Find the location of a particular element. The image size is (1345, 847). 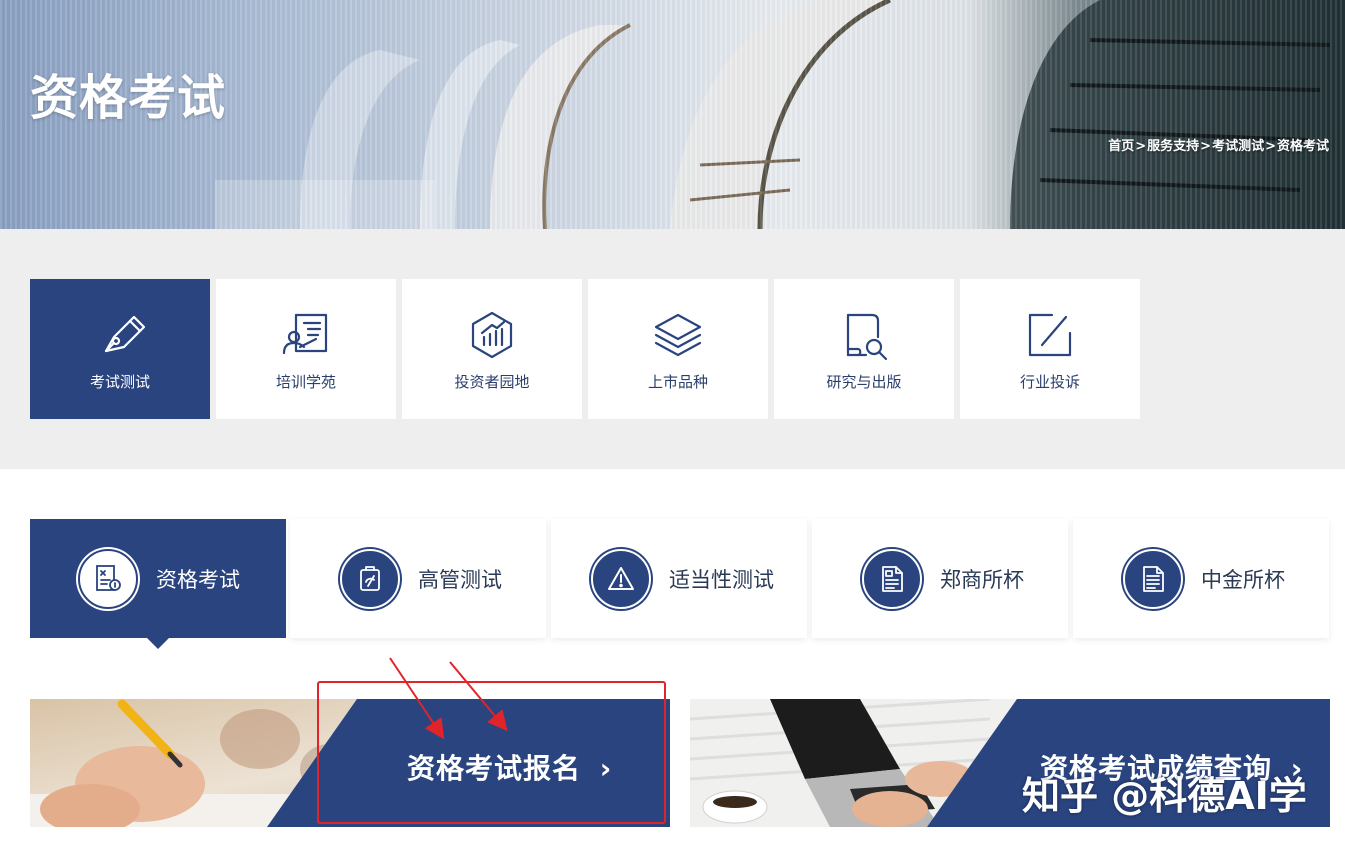

category-investor-garden: 投资者园地 is located at coordinates (492, 349).